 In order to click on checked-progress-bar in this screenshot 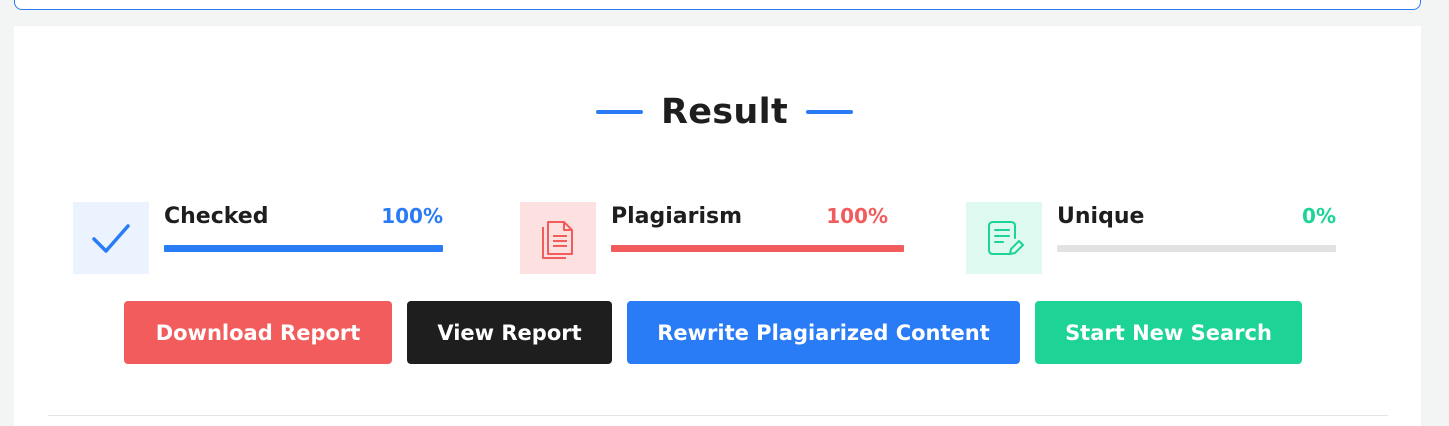, I will do `click(303, 248)`.